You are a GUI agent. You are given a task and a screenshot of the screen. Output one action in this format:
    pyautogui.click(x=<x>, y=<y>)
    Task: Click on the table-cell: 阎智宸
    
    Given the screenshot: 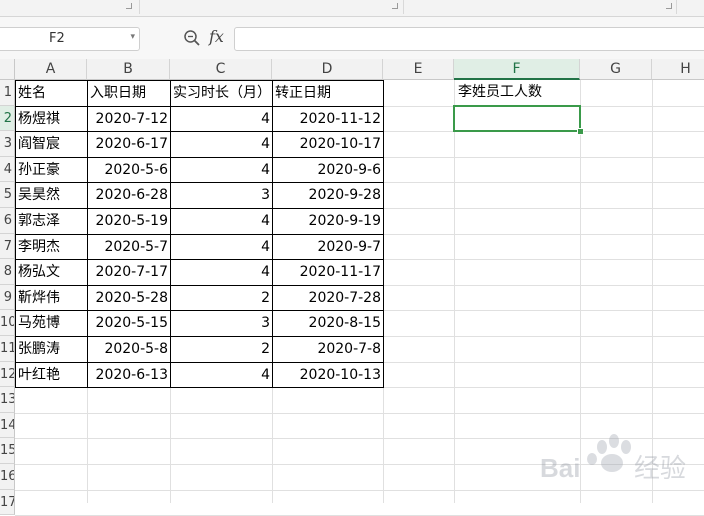 What is the action you would take?
    pyautogui.click(x=51, y=144)
    